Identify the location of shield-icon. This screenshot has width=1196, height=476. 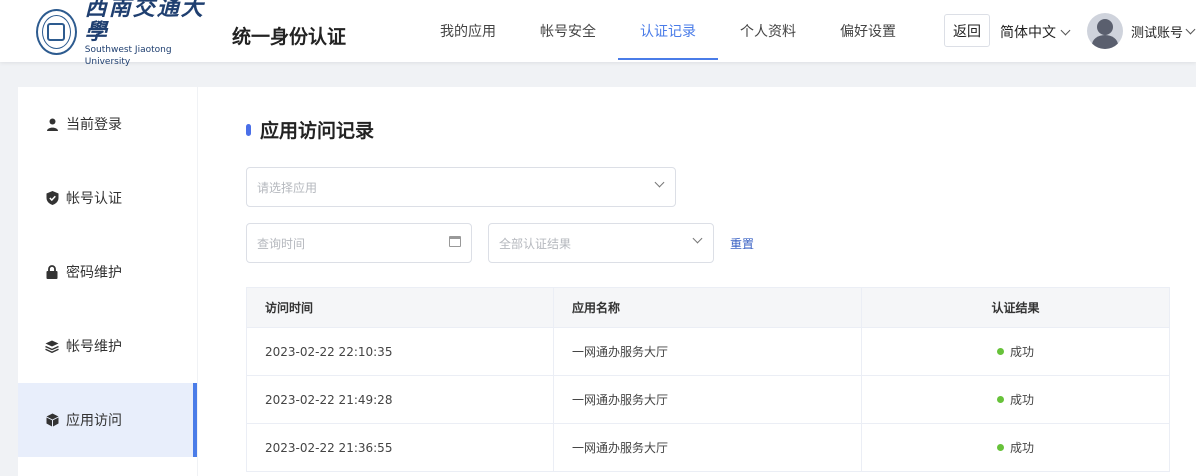
(52, 198).